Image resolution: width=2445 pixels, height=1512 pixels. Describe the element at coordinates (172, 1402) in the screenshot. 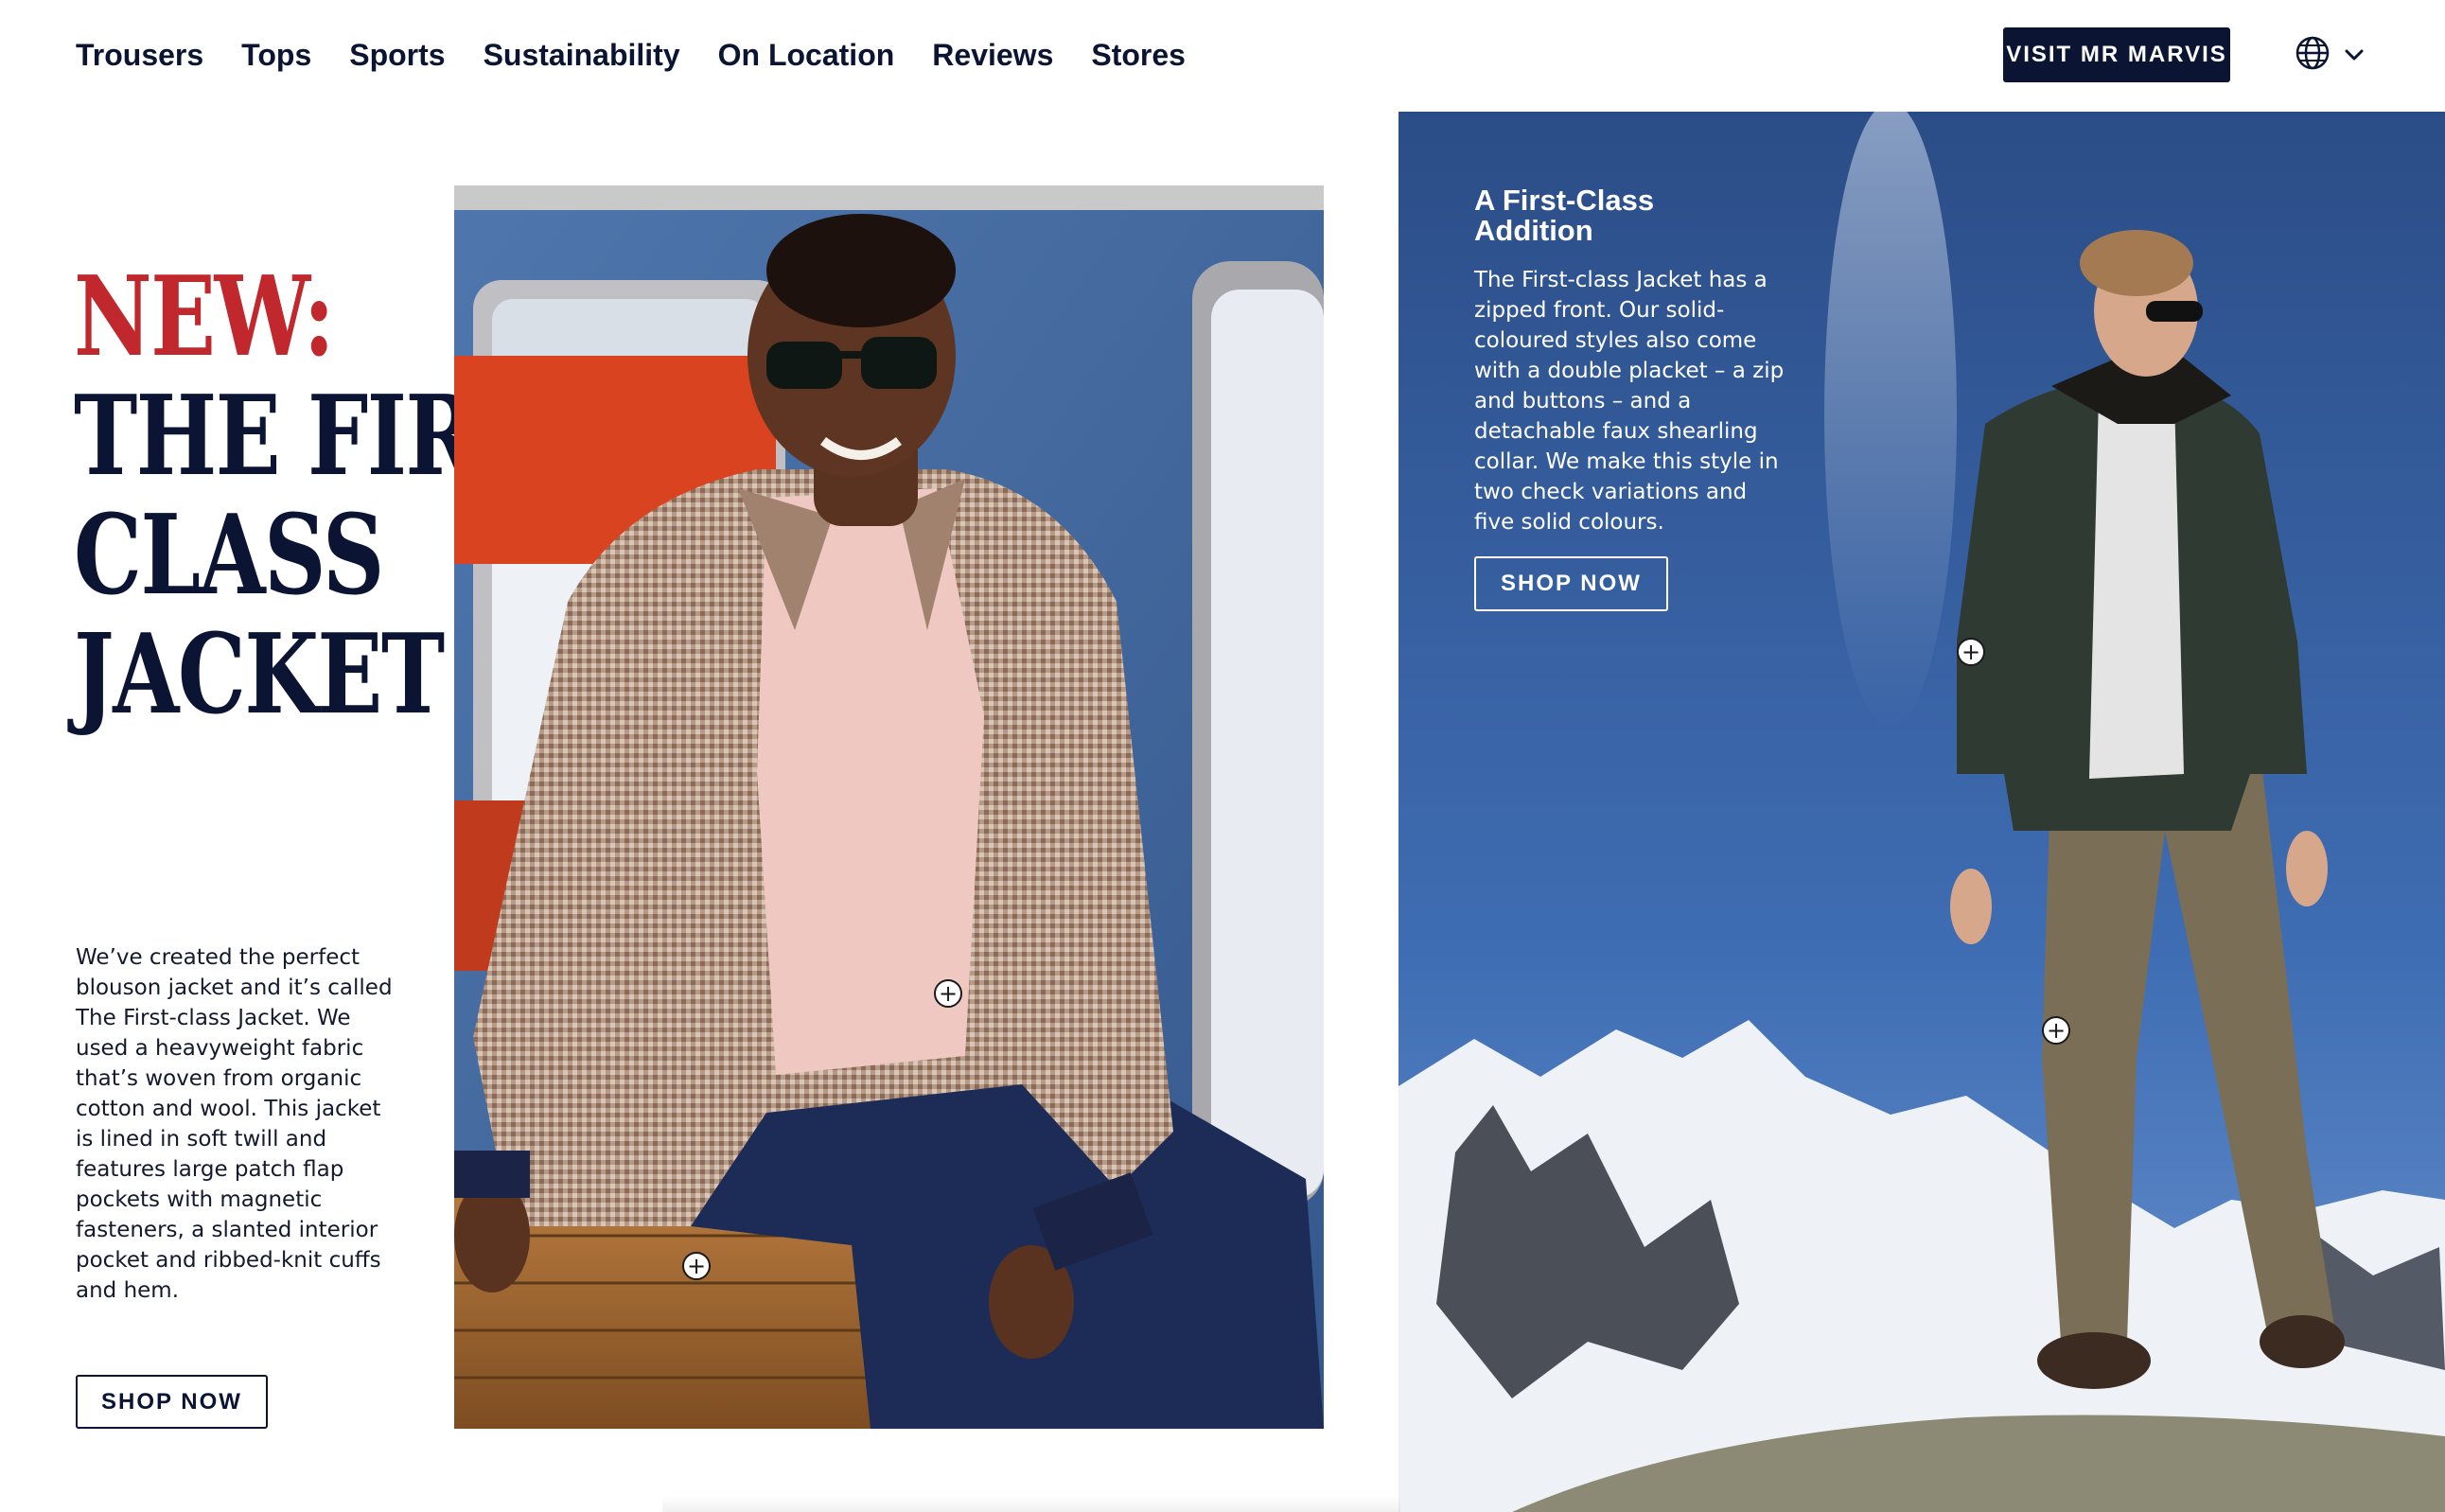

I see `shop-now-button-left: SHOP NOW` at that location.